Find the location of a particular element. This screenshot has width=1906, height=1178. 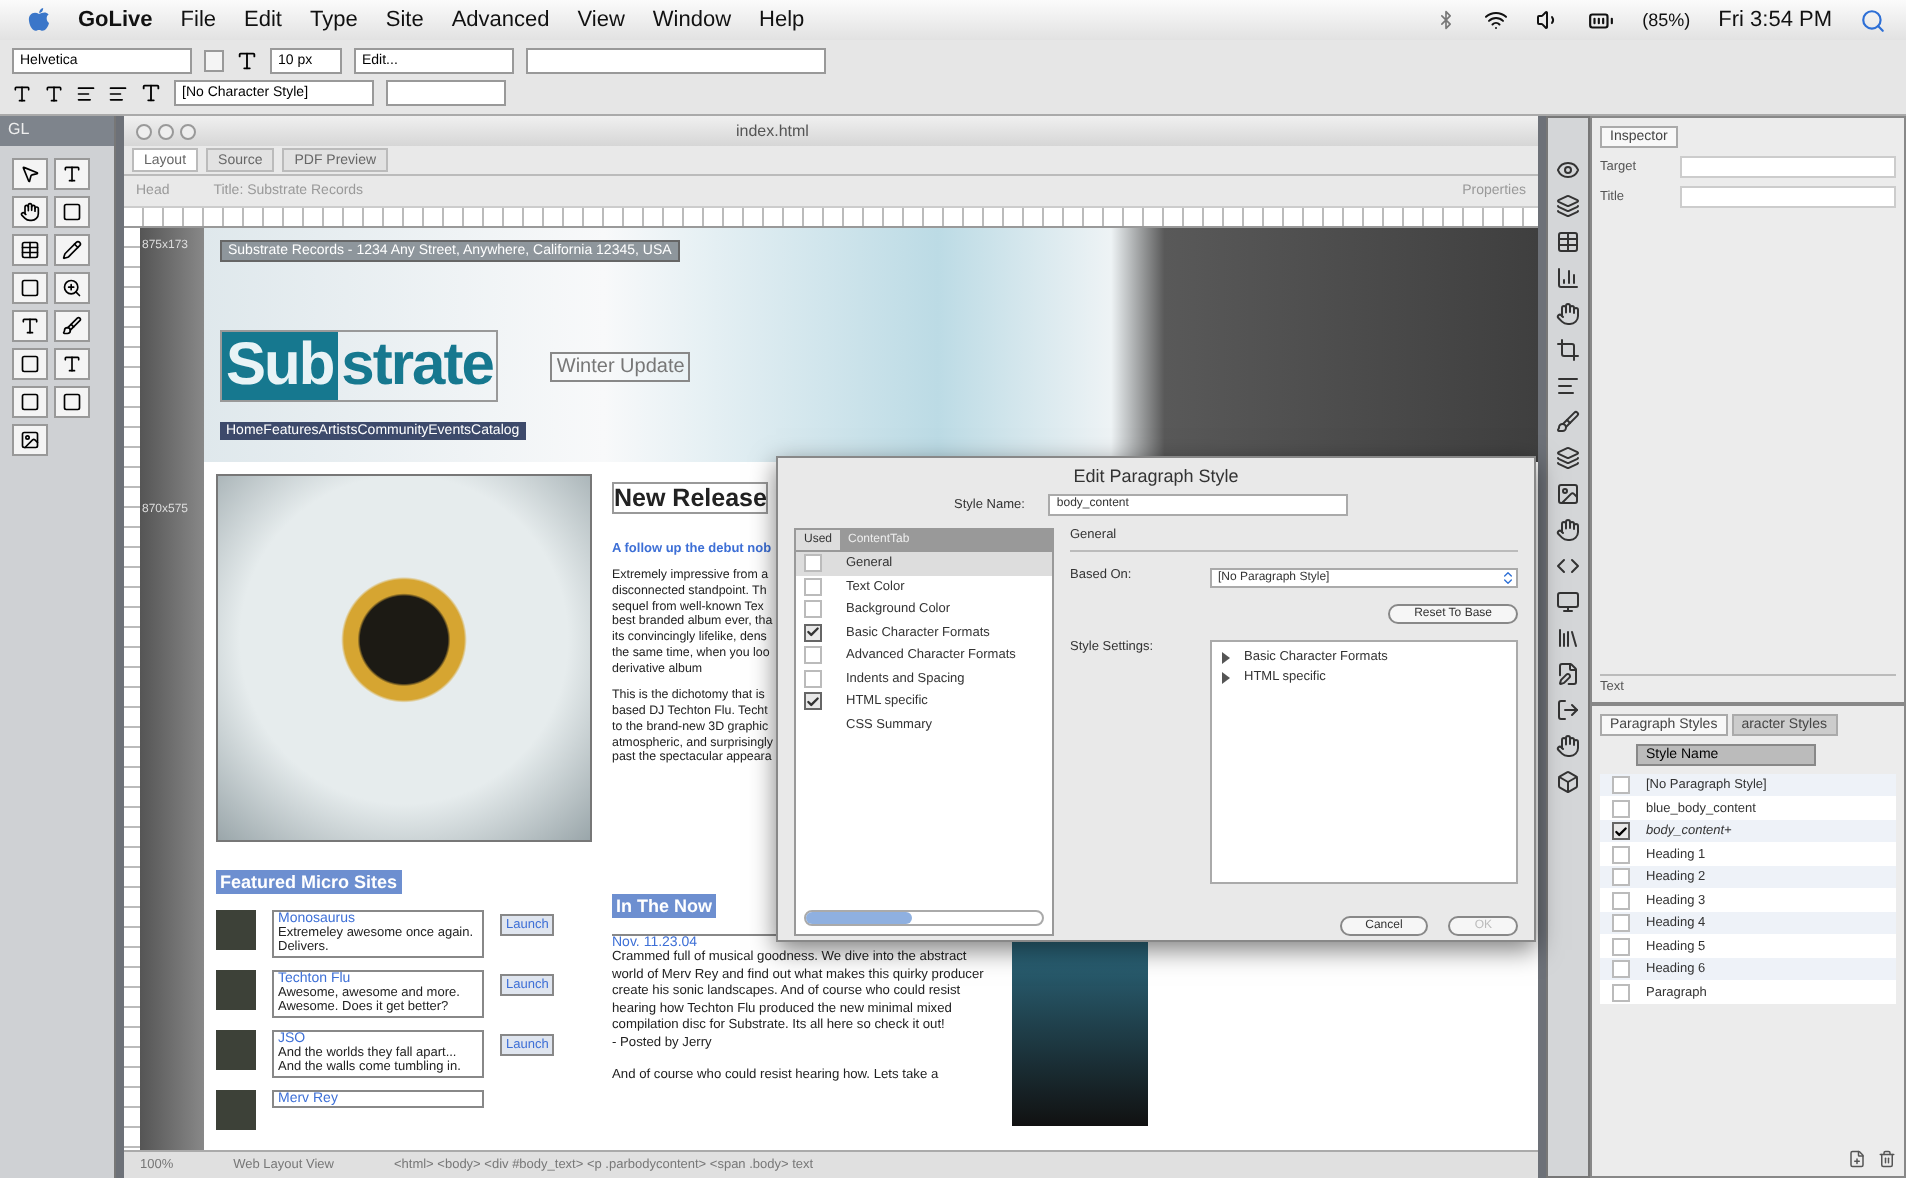

eye-icon is located at coordinates (1568, 170).